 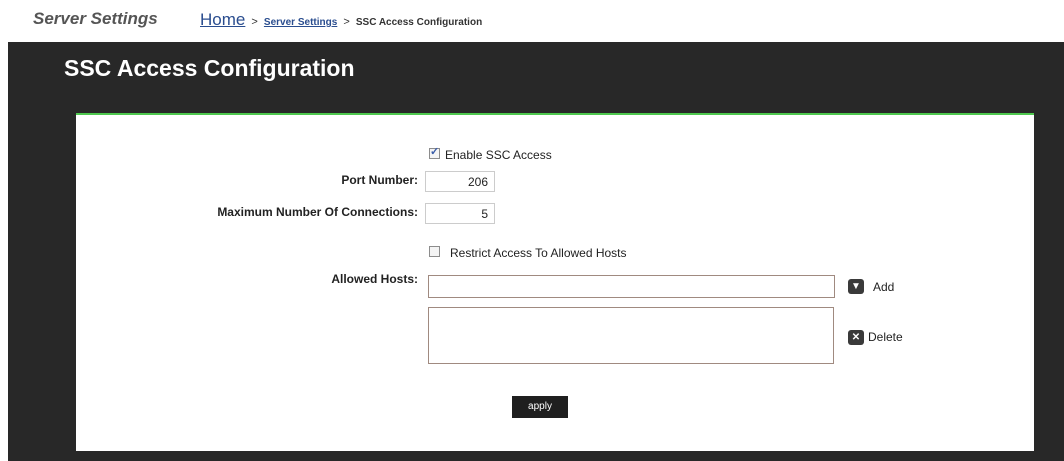 What do you see at coordinates (434, 152) in the screenshot?
I see `enable-ssc-checkbox` at bounding box center [434, 152].